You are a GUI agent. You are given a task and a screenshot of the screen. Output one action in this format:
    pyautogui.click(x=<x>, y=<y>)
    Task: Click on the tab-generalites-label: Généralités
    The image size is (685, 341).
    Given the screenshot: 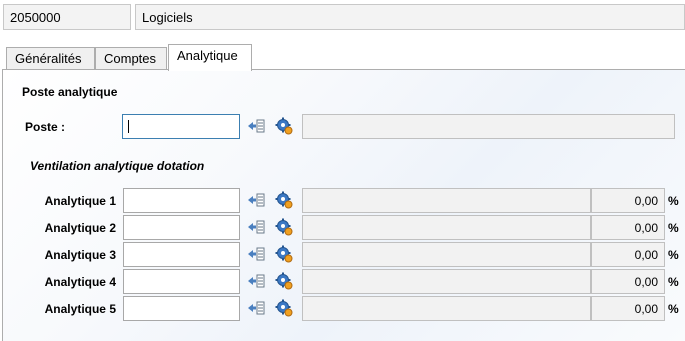 What is the action you would take?
    pyautogui.click(x=48, y=58)
    